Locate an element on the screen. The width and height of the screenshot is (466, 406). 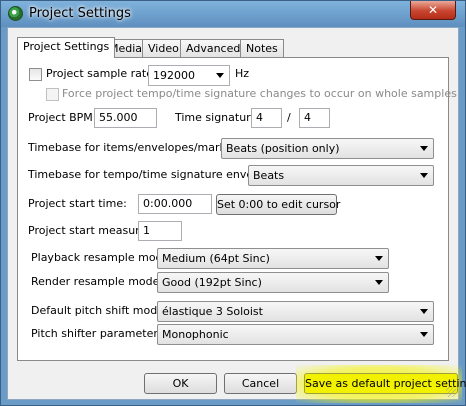
start-time-label: Project start time: is located at coordinates (77, 203).